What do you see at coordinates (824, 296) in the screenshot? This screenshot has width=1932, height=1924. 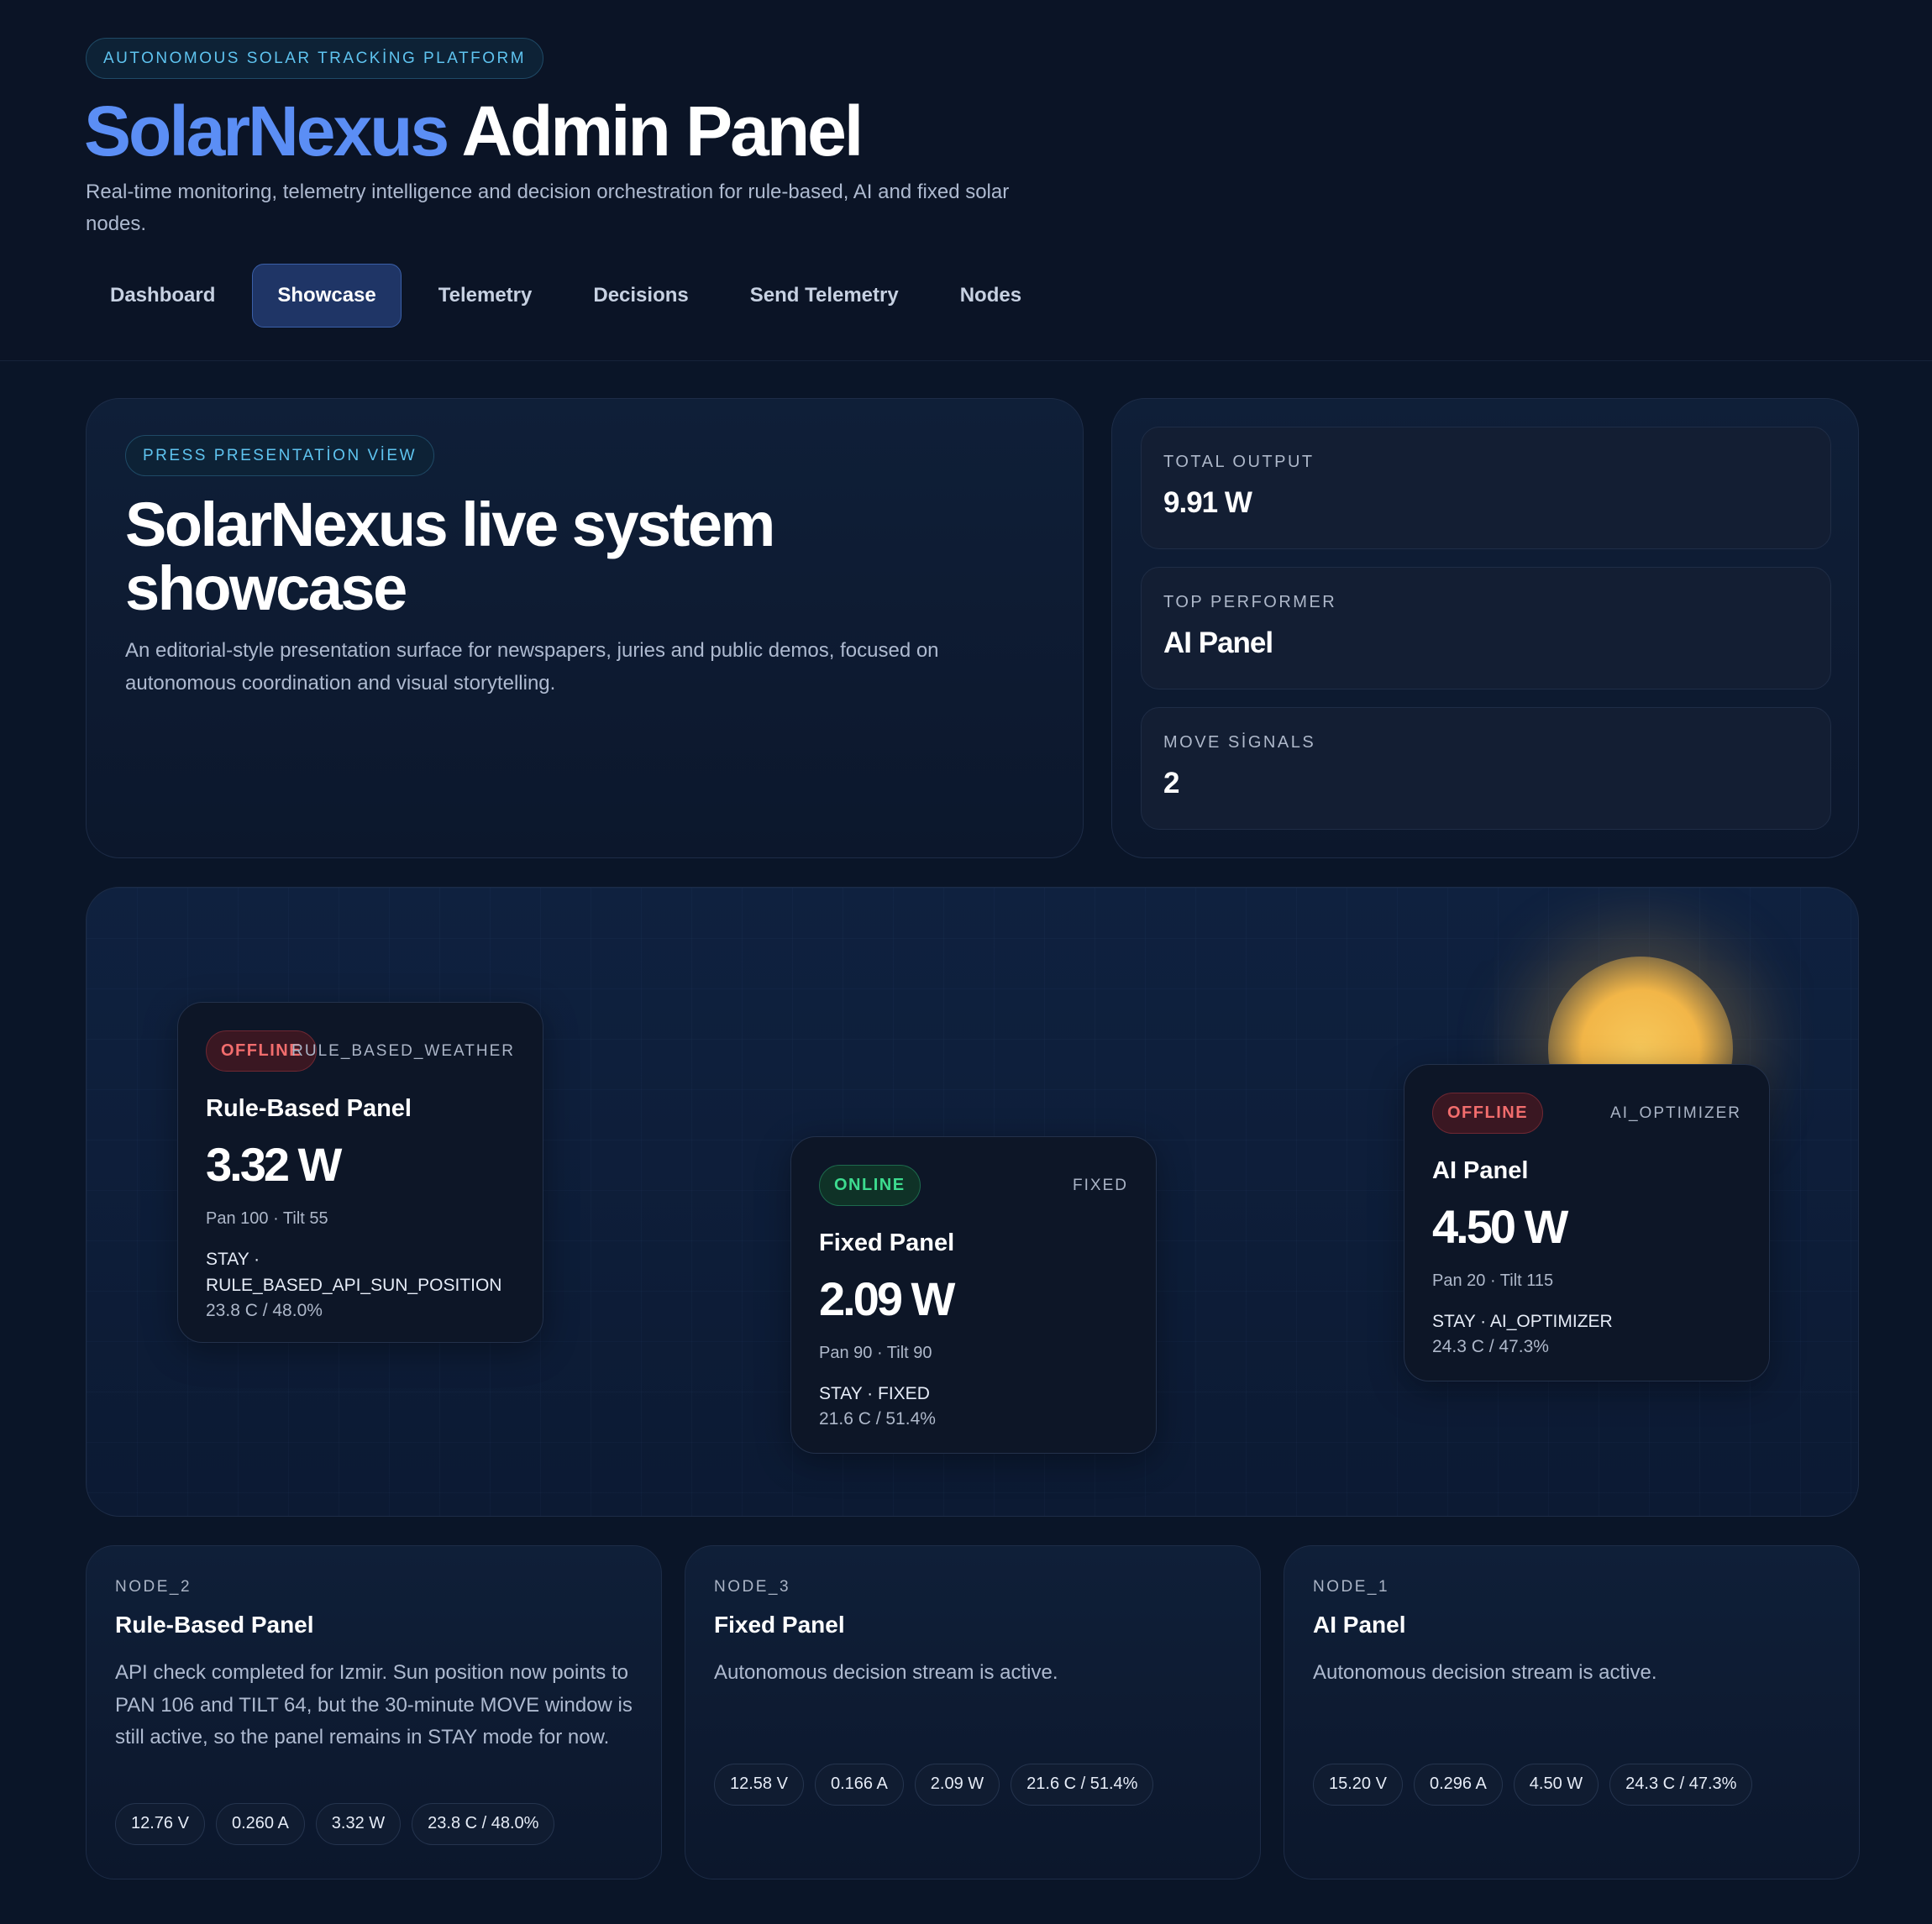 I see `tab-send-telemetry: Send Telemetry` at bounding box center [824, 296].